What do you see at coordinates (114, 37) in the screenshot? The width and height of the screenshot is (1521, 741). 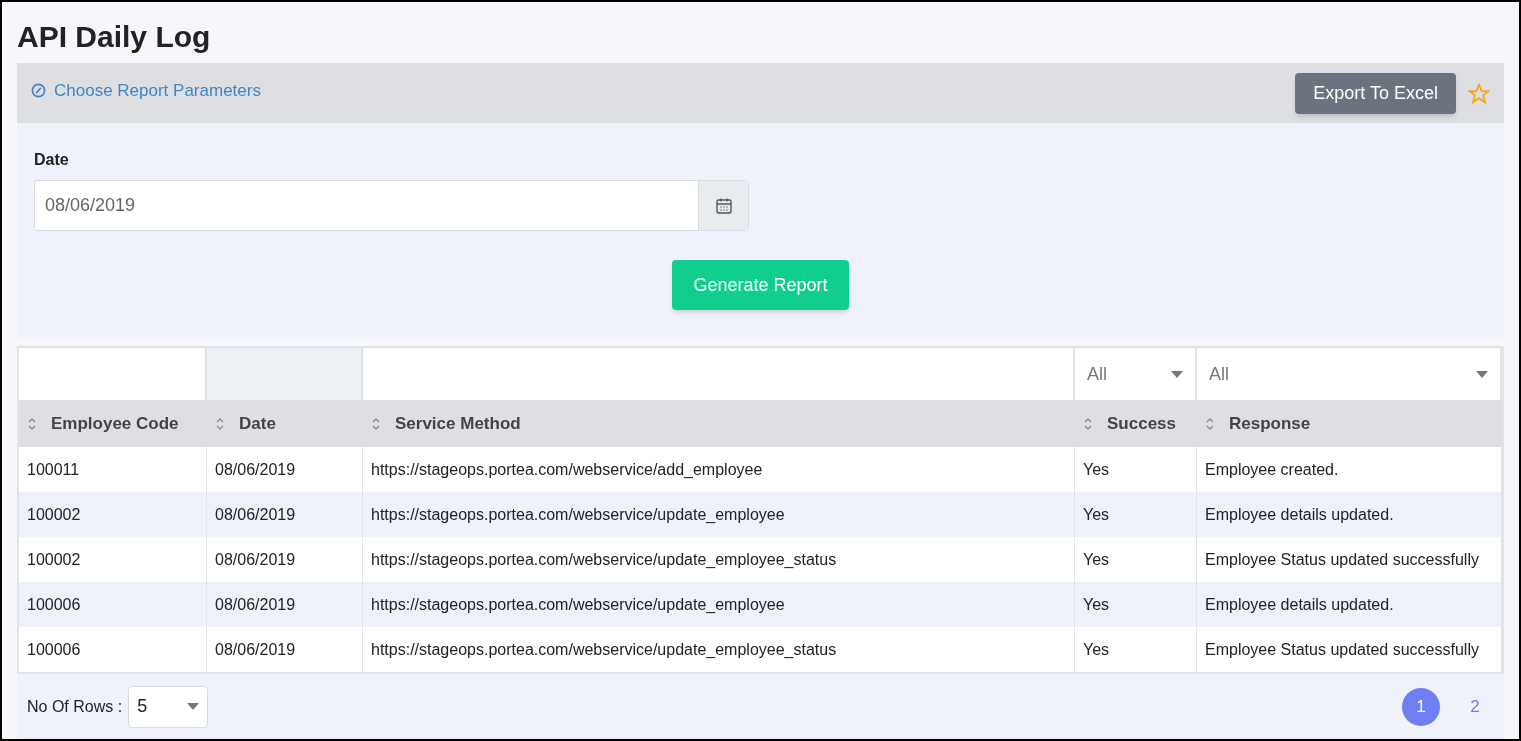 I see `page-title: API Daily Log` at bounding box center [114, 37].